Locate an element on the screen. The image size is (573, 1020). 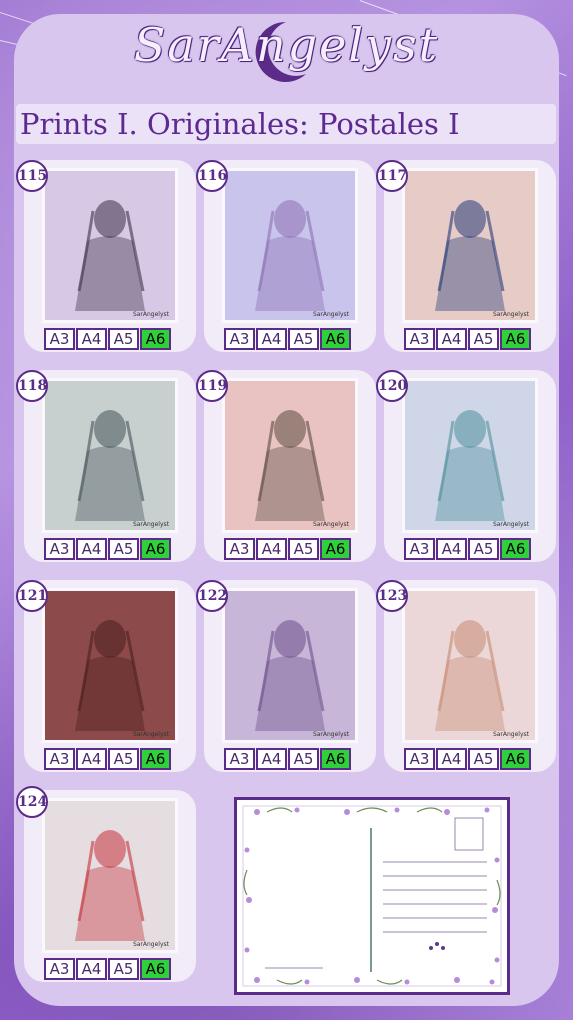
print-number-badge: 120 is located at coordinates (392, 386).